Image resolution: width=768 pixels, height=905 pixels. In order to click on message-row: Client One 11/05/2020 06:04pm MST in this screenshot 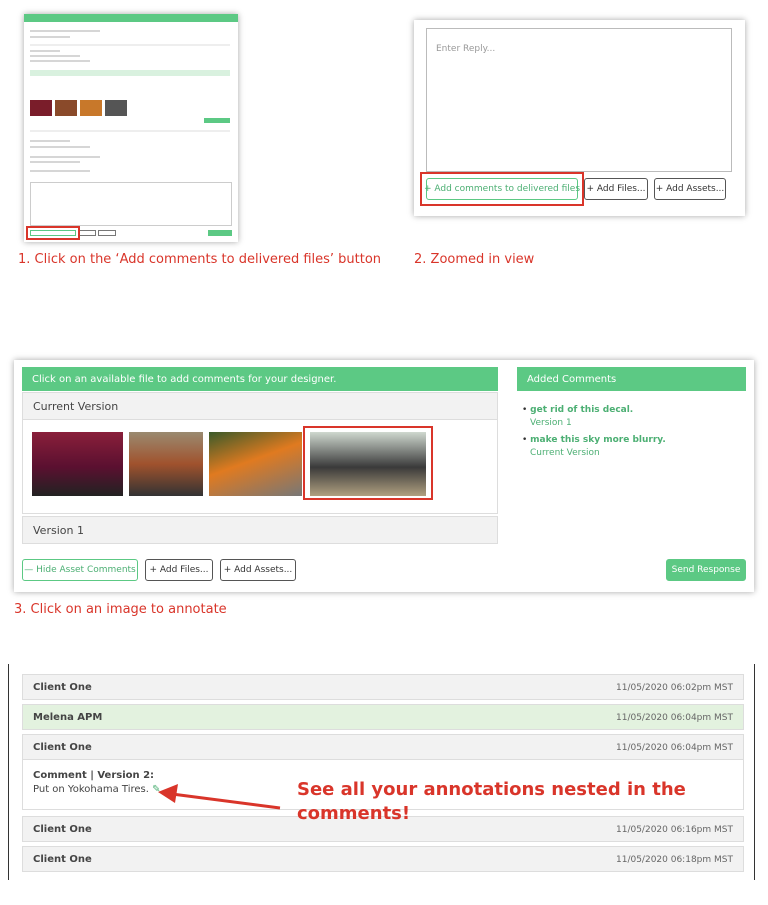, I will do `click(383, 747)`.